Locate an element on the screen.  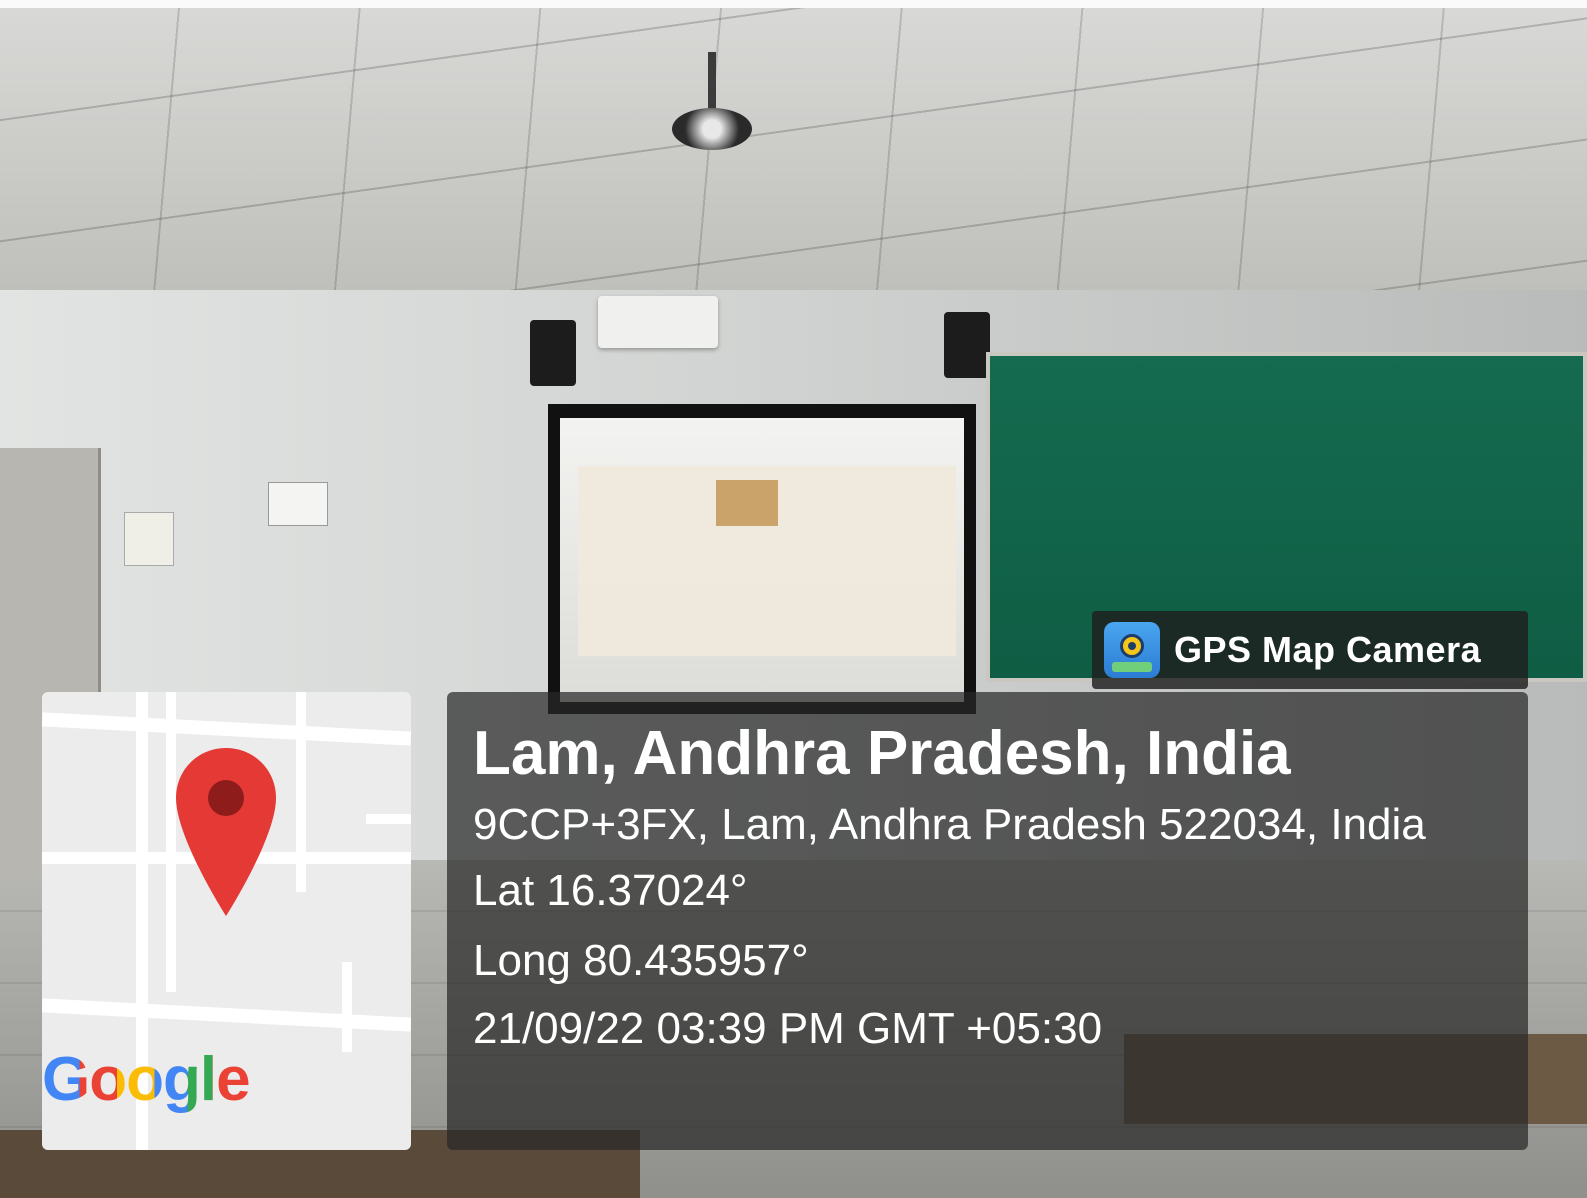
projector is located at coordinates (658, 322).